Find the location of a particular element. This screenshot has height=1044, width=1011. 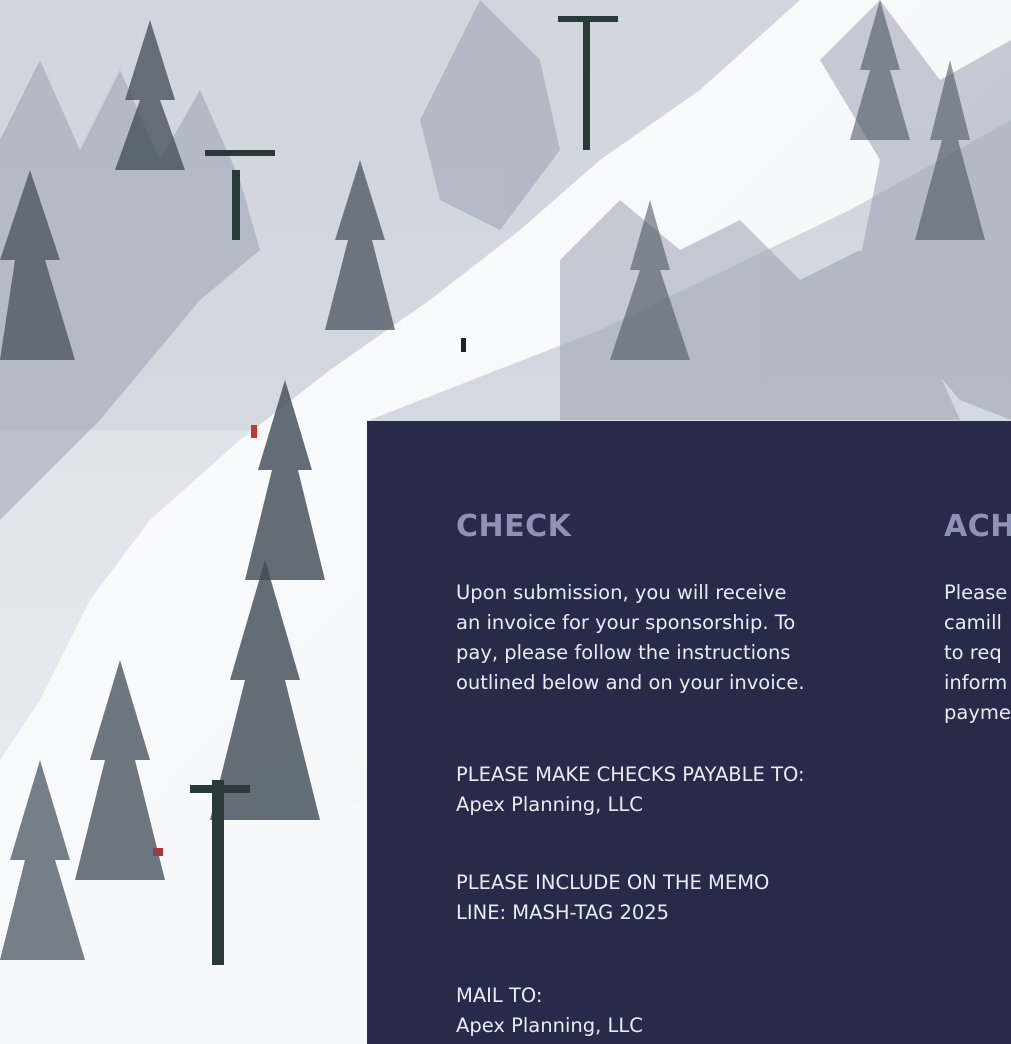

ach-heading: ACH is located at coordinates (977, 526).